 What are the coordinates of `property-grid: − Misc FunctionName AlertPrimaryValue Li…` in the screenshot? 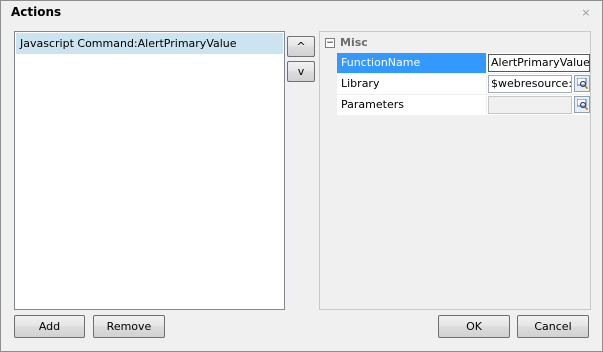 It's located at (455, 74).